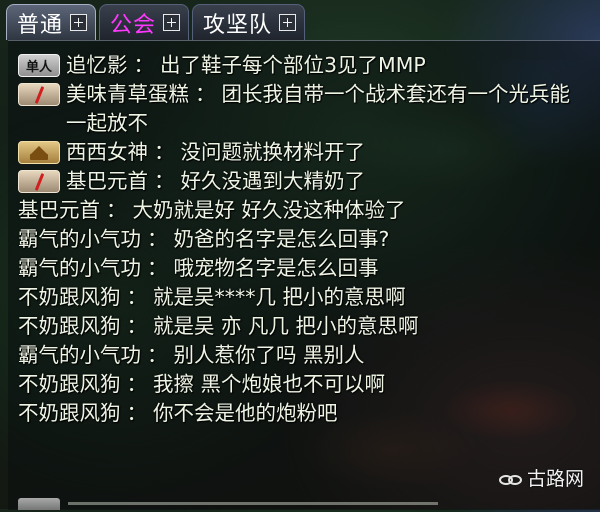 The width and height of the screenshot is (600, 512). What do you see at coordinates (245, 413) in the screenshot?
I see `message-content: 你不会是他的炮粉吧` at bounding box center [245, 413].